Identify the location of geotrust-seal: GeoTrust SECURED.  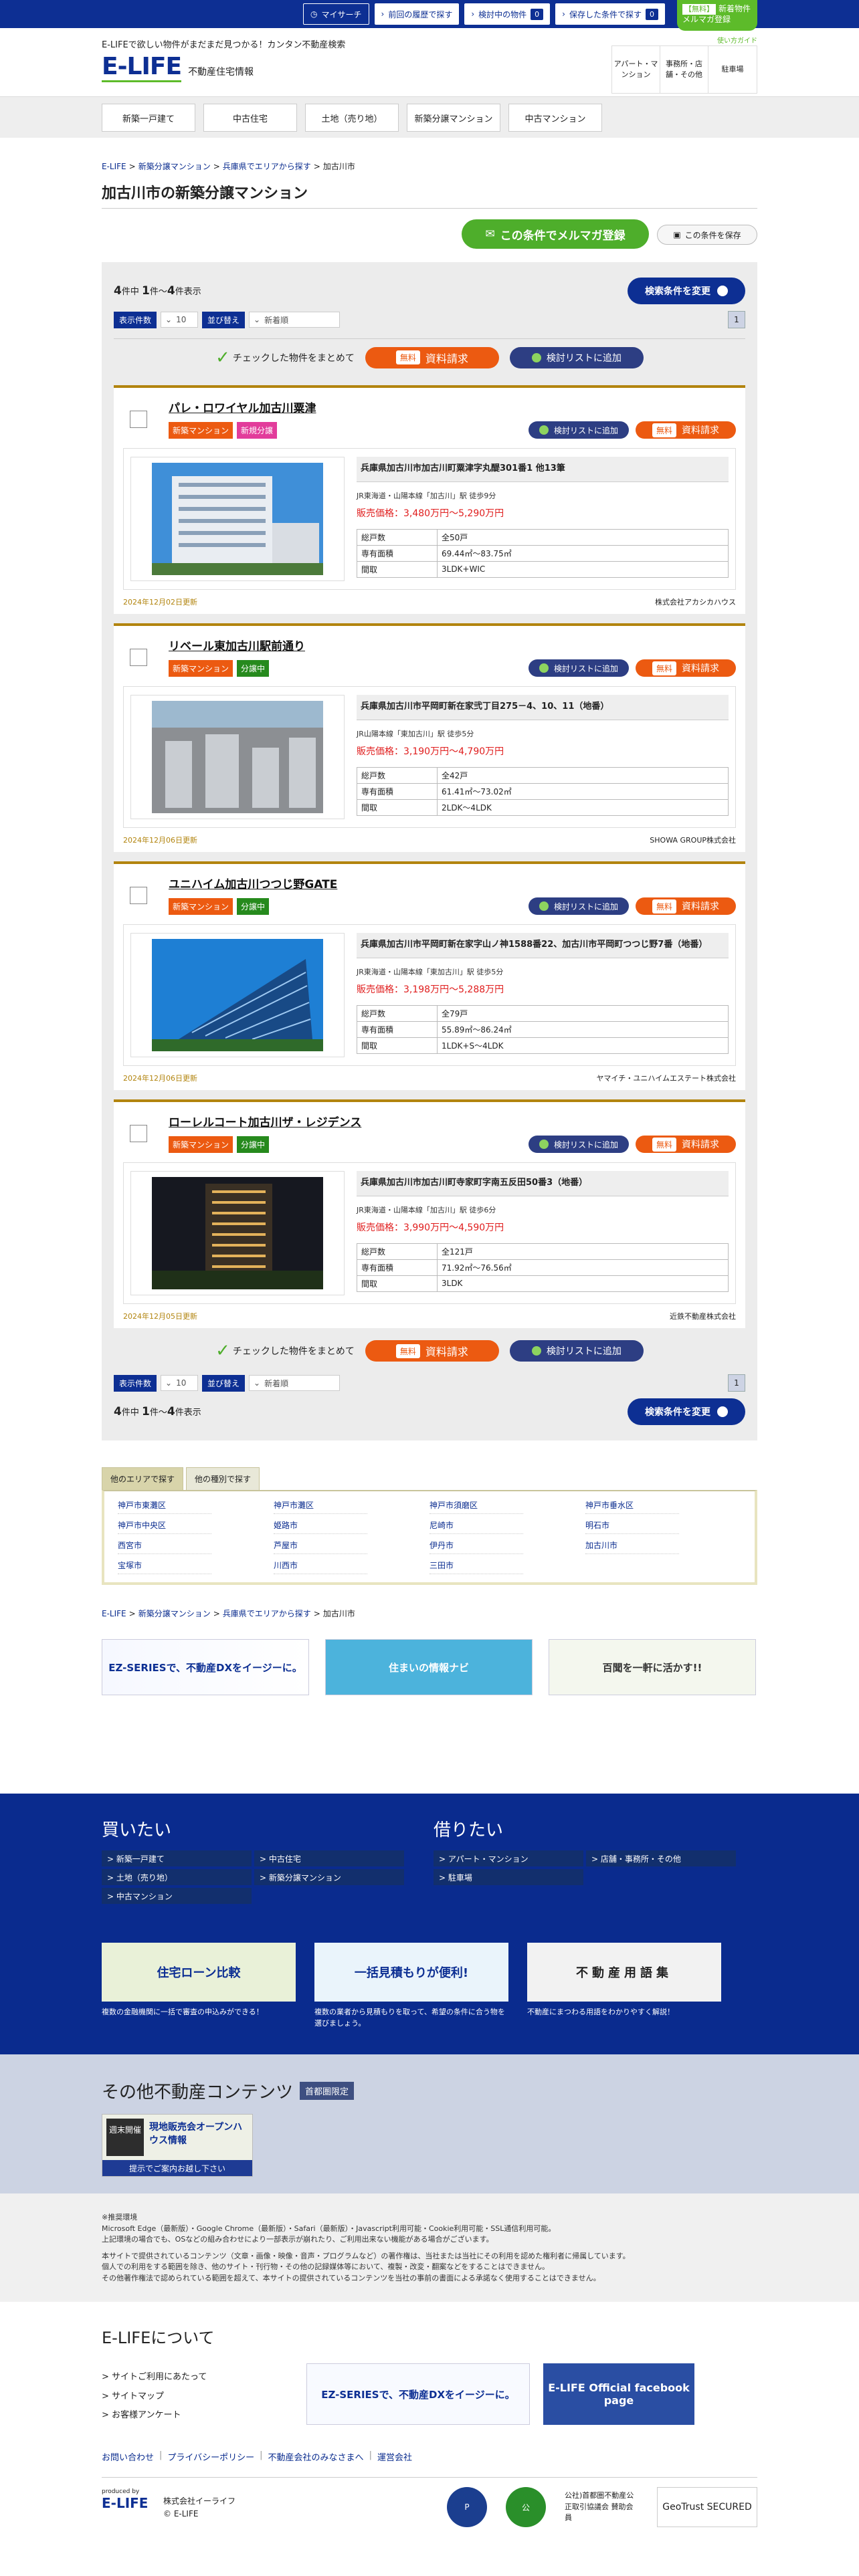
(707, 2507).